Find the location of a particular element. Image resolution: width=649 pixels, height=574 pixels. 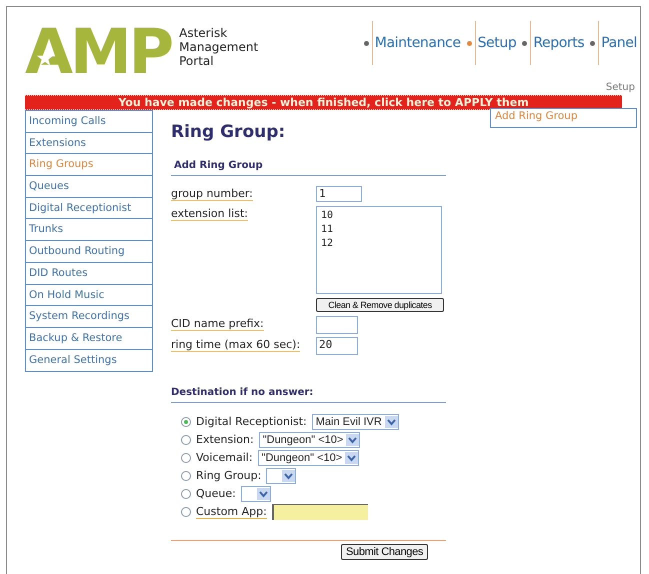

sidebar-item: Trunks is located at coordinates (89, 230).